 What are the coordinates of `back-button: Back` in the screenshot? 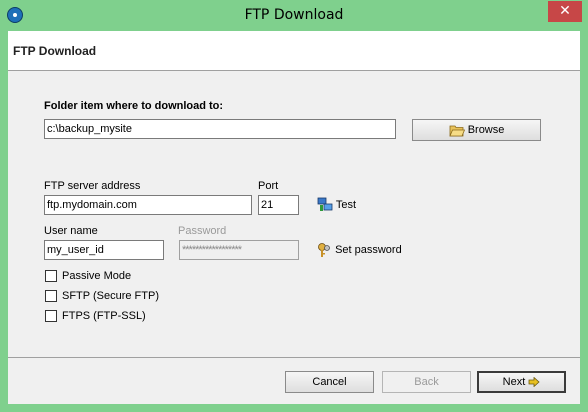 It's located at (426, 382).